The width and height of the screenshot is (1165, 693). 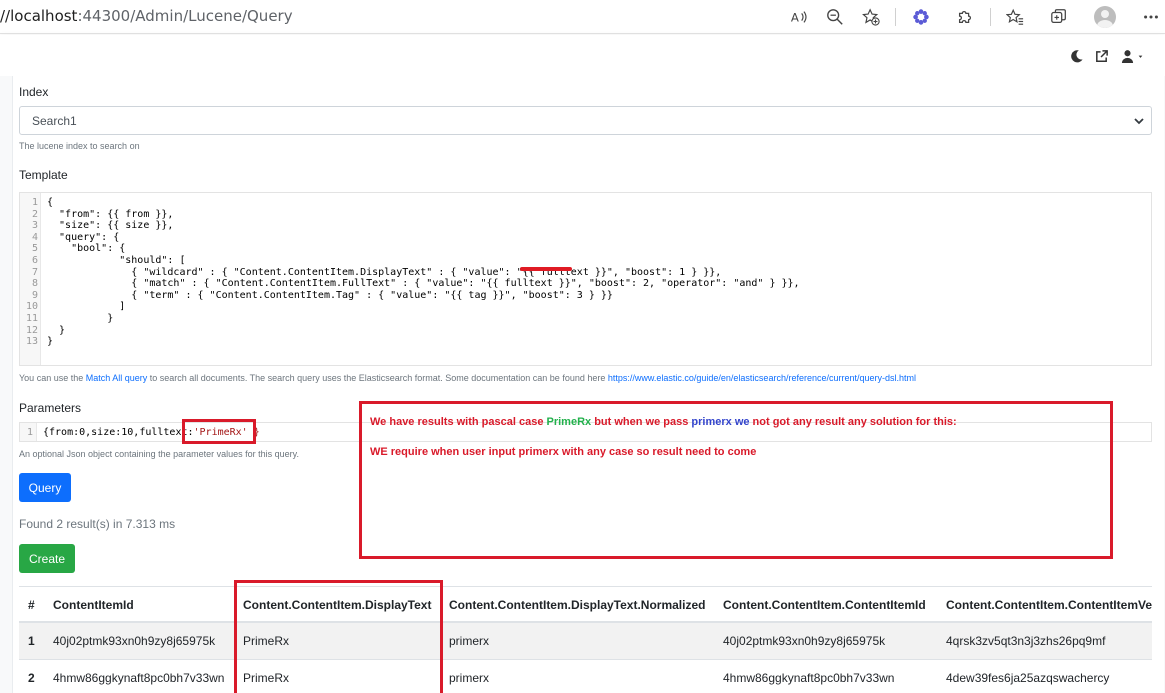 I want to click on index-select: Search1, so click(x=585, y=120).